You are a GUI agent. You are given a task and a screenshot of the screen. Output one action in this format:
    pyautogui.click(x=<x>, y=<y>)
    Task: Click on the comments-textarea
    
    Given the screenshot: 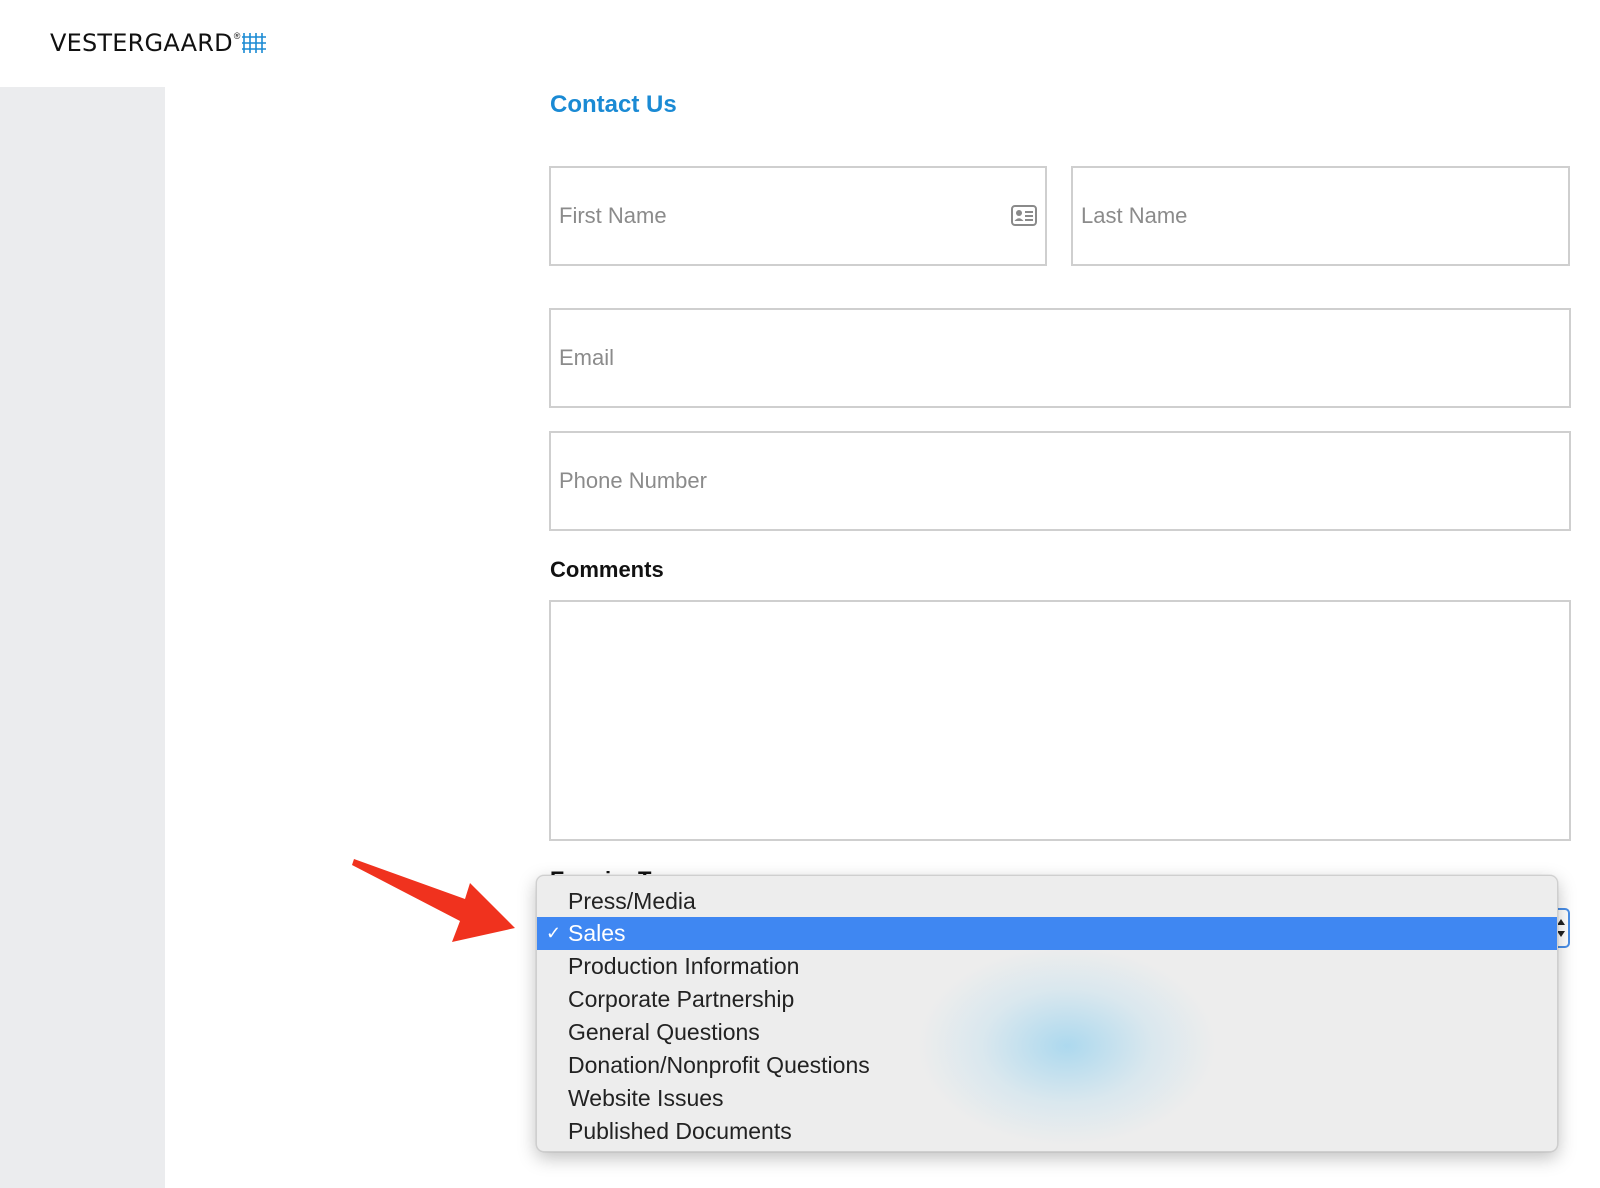 What is the action you would take?
    pyautogui.click(x=1060, y=720)
    